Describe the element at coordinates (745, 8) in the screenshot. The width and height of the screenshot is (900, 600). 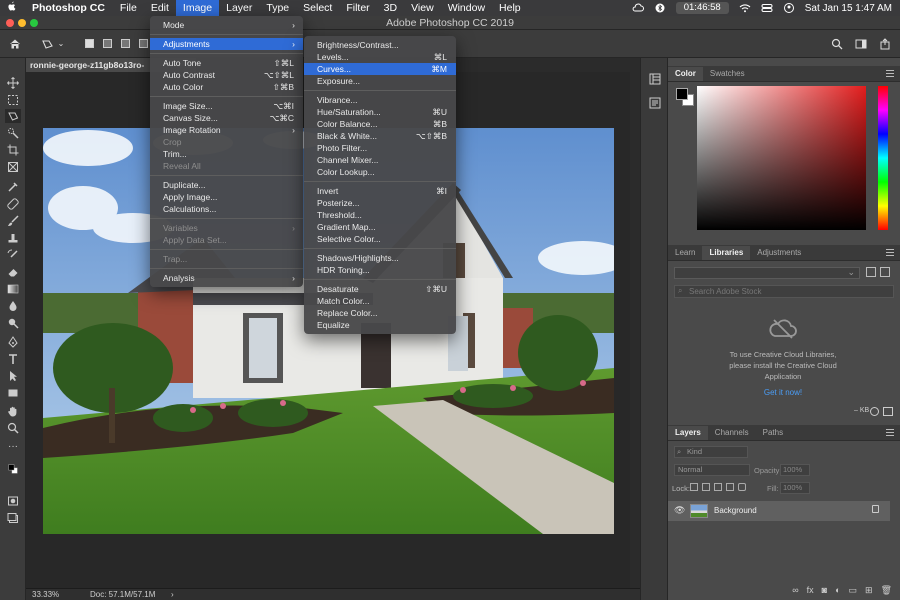
I see `wifi-icon` at that location.